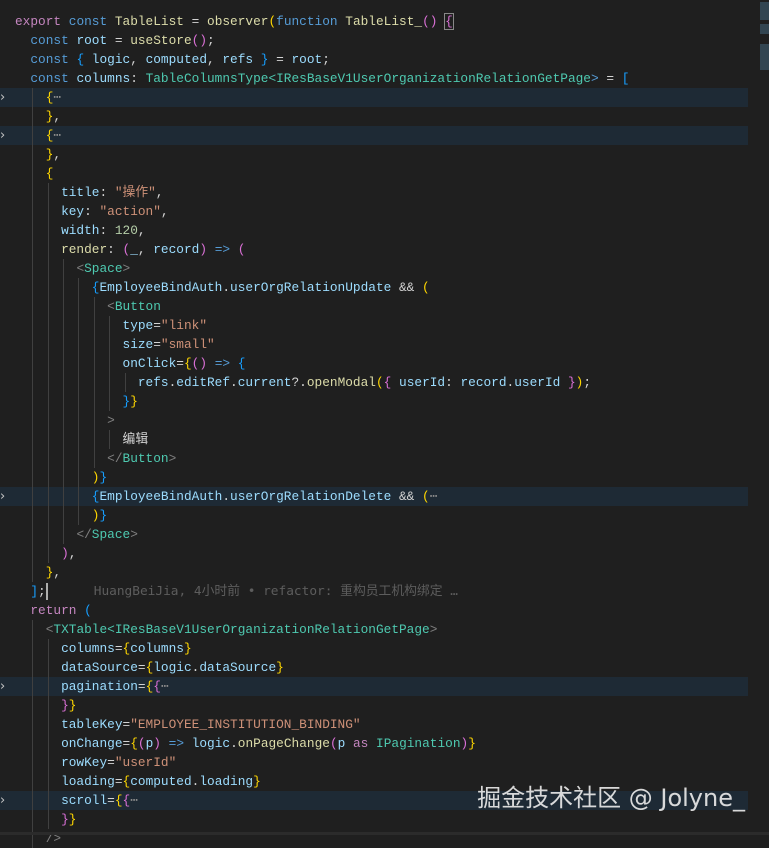 This screenshot has width=769, height=848. Describe the element at coordinates (34, 591) in the screenshot. I see `code-token: ]` at that location.